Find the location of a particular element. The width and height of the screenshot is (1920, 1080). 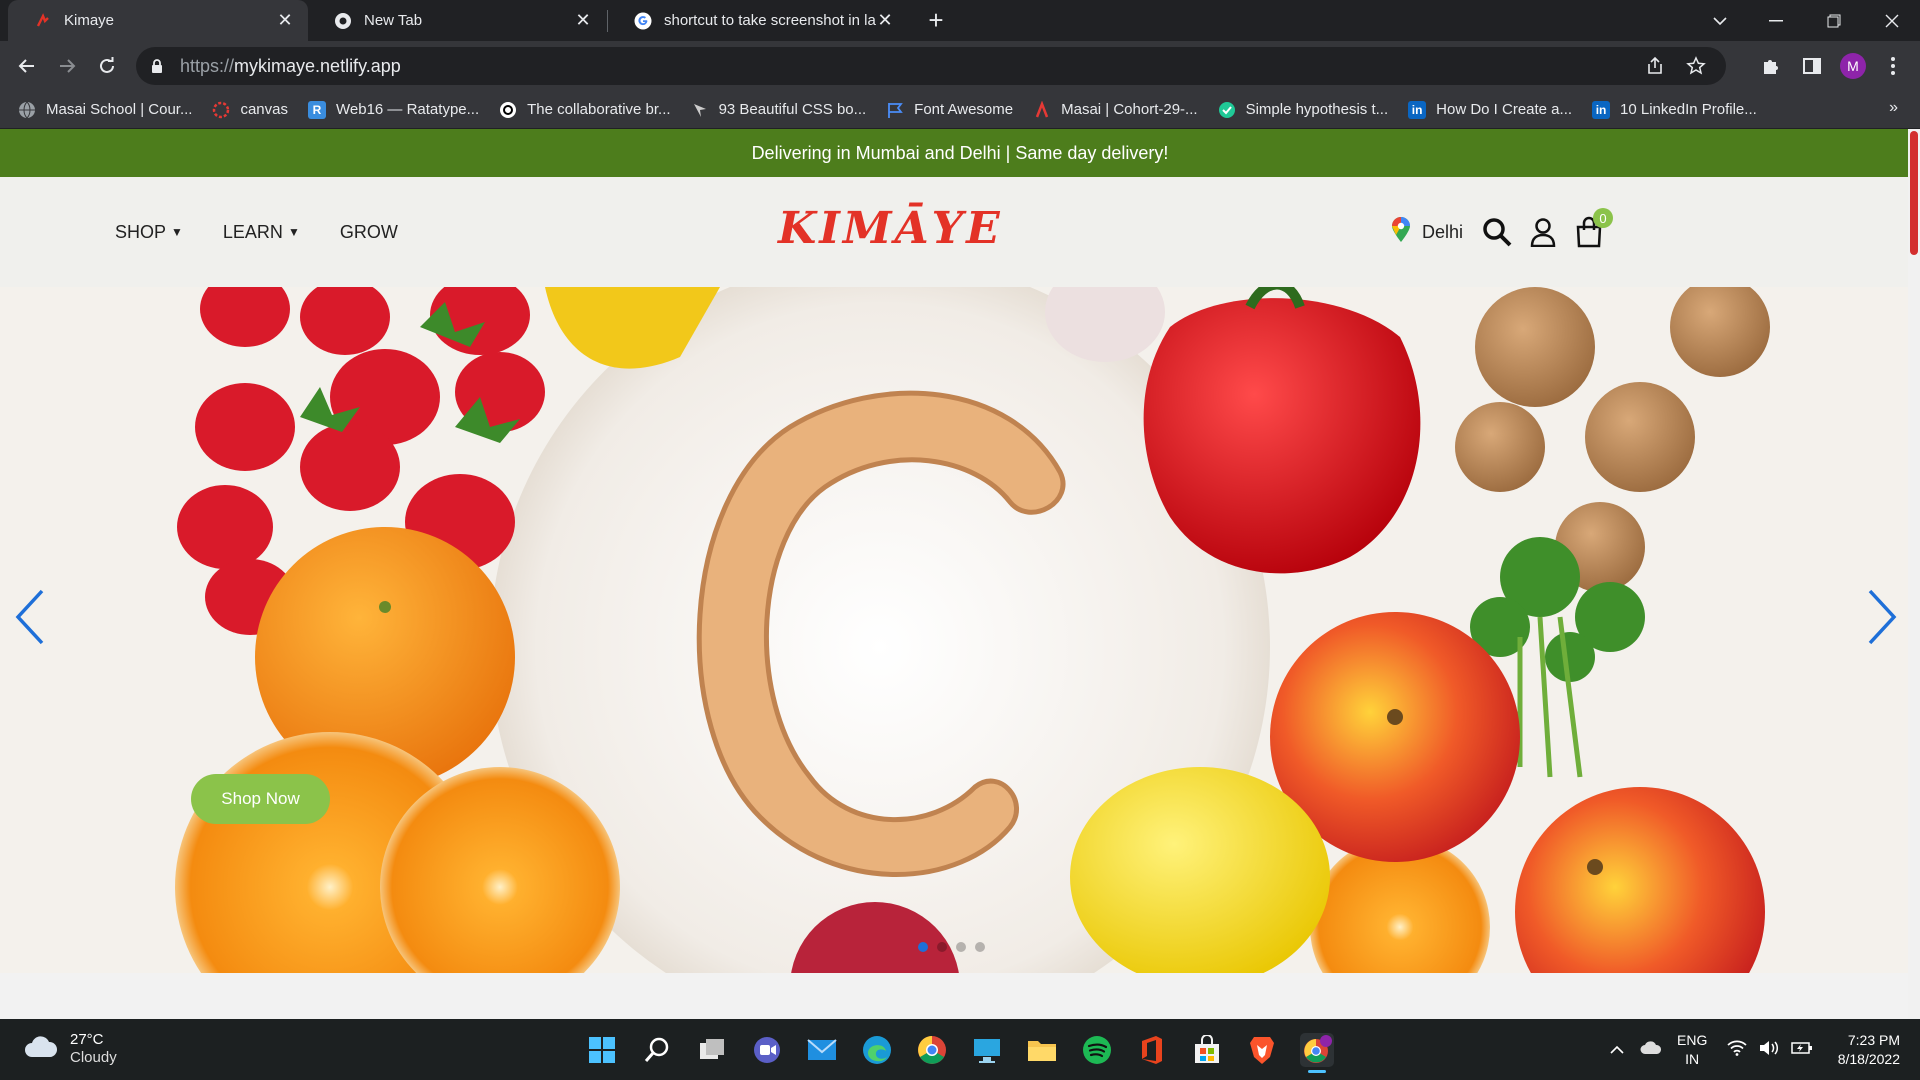

kimaye-logo: KIMĀYE is located at coordinates (890, 228).